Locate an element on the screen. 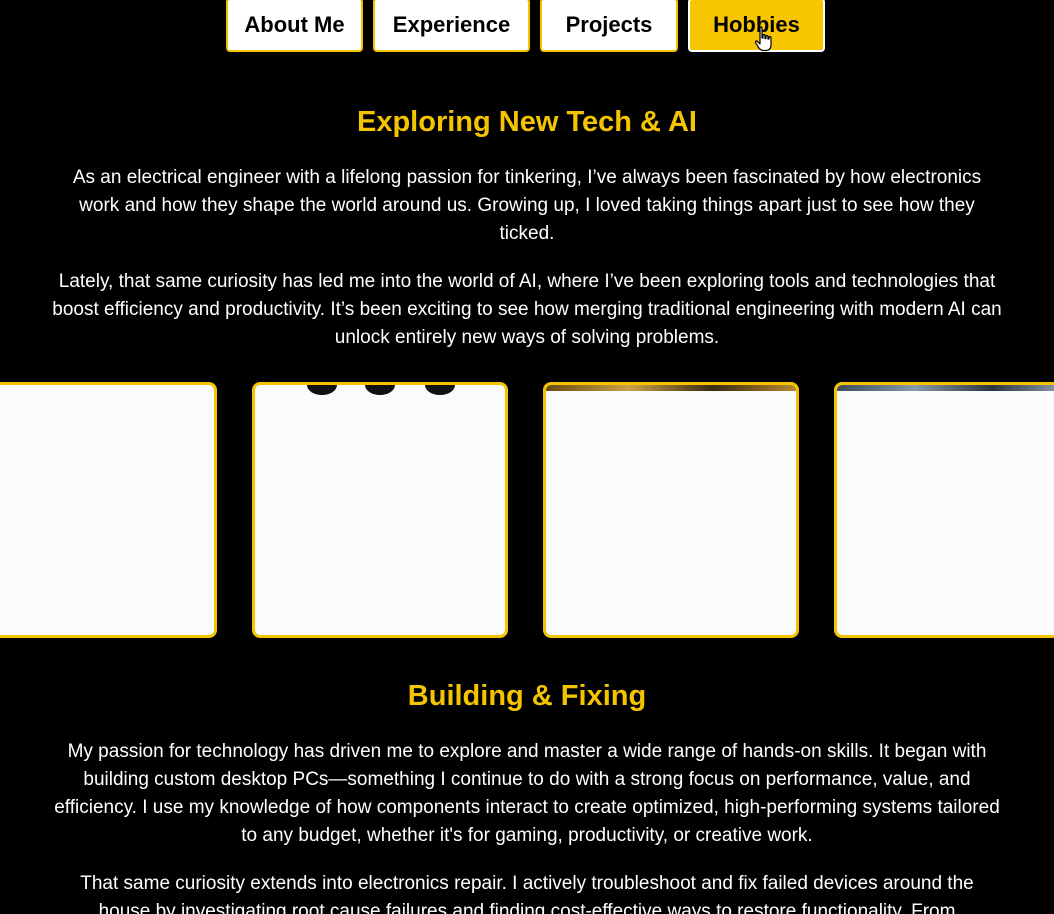 The width and height of the screenshot is (1054, 914). nav-experience-button: Experience is located at coordinates (451, 26).